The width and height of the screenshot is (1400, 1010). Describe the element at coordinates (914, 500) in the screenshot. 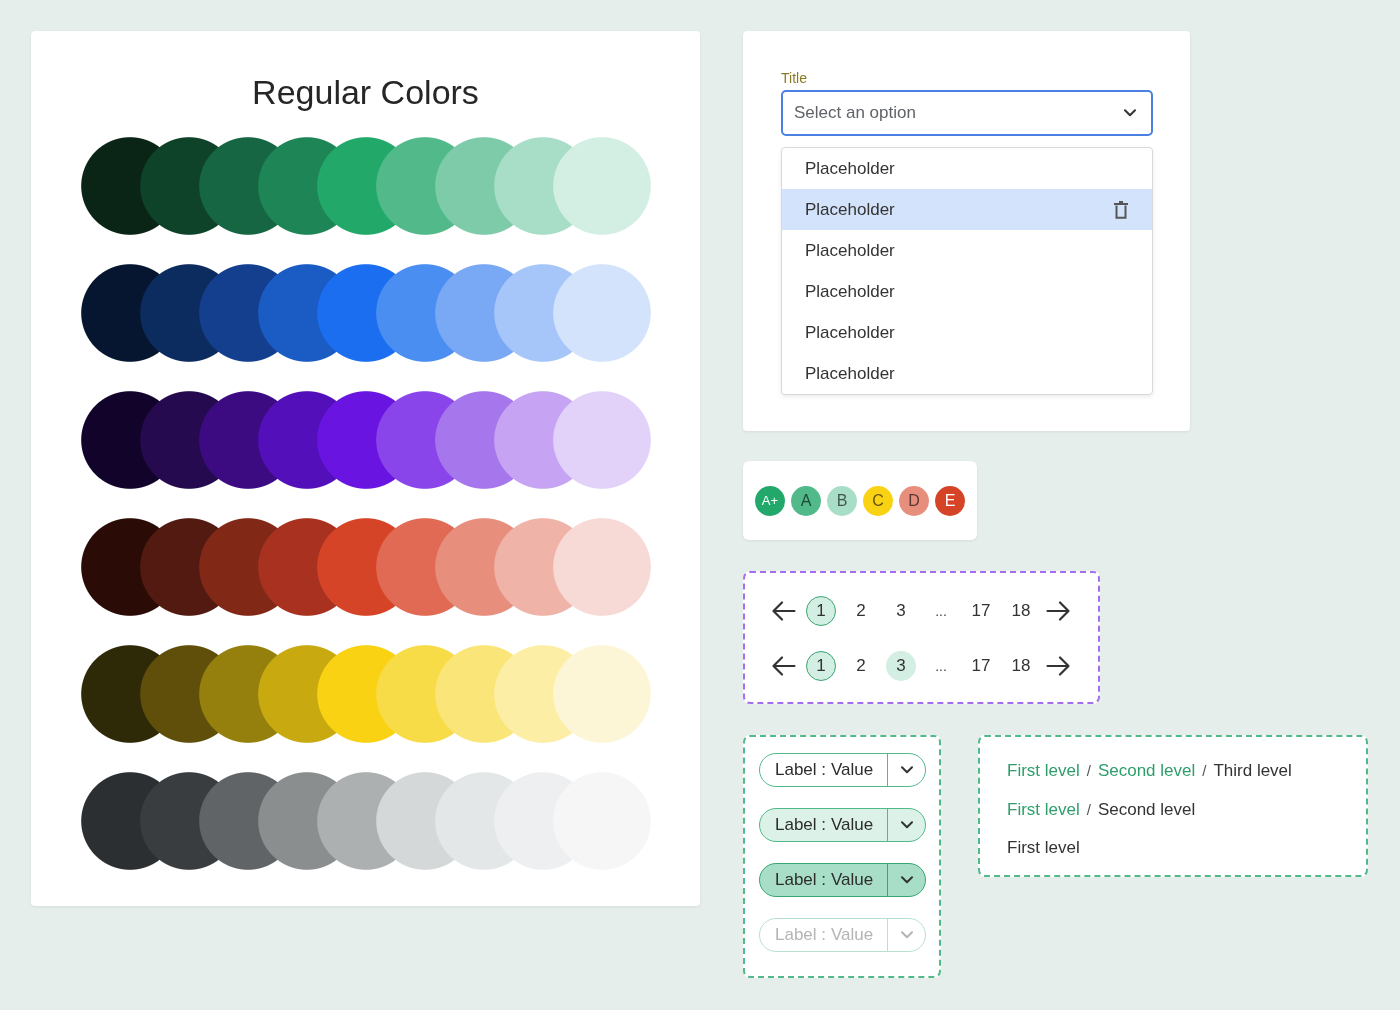

I see `grade-badge: D` at that location.